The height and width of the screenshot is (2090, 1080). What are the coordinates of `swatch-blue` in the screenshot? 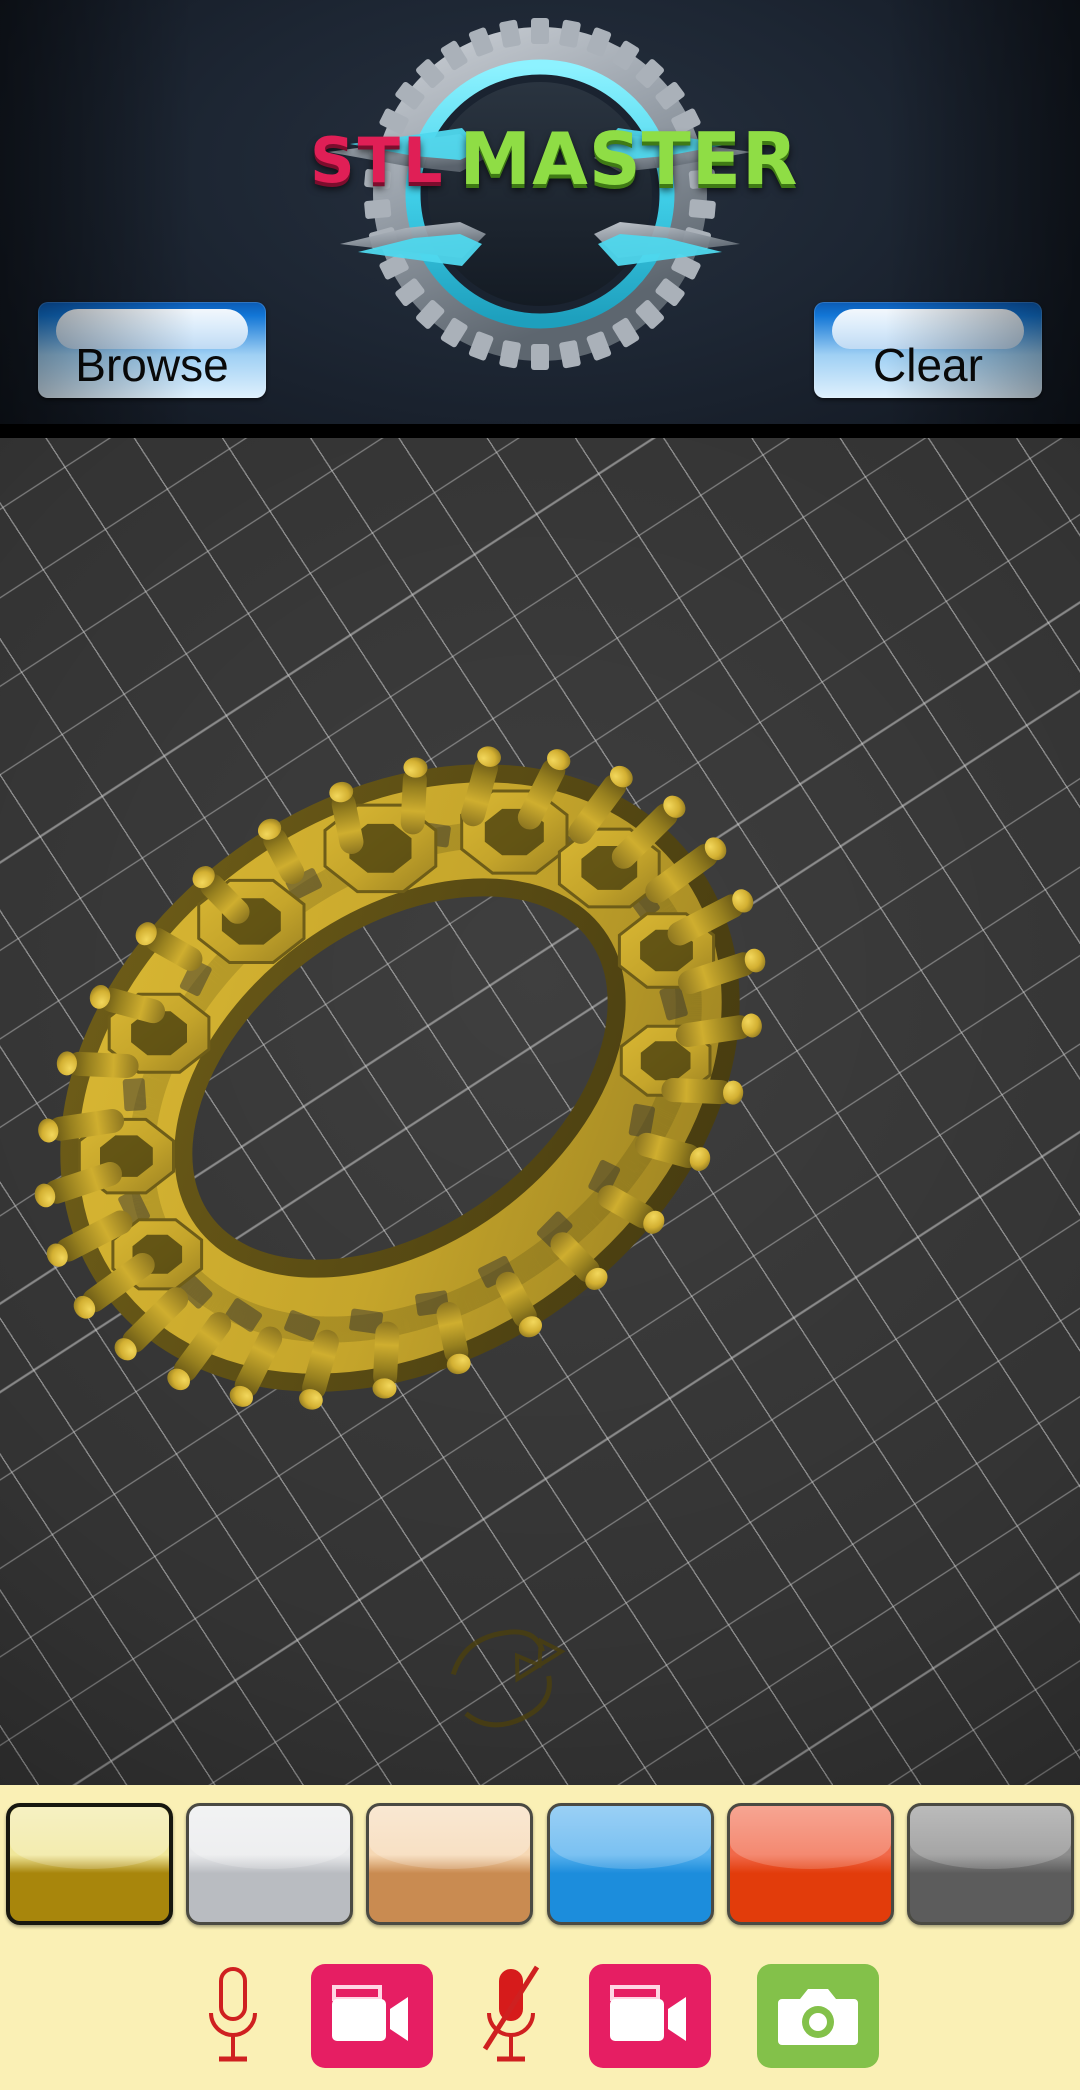 It's located at (630, 1864).